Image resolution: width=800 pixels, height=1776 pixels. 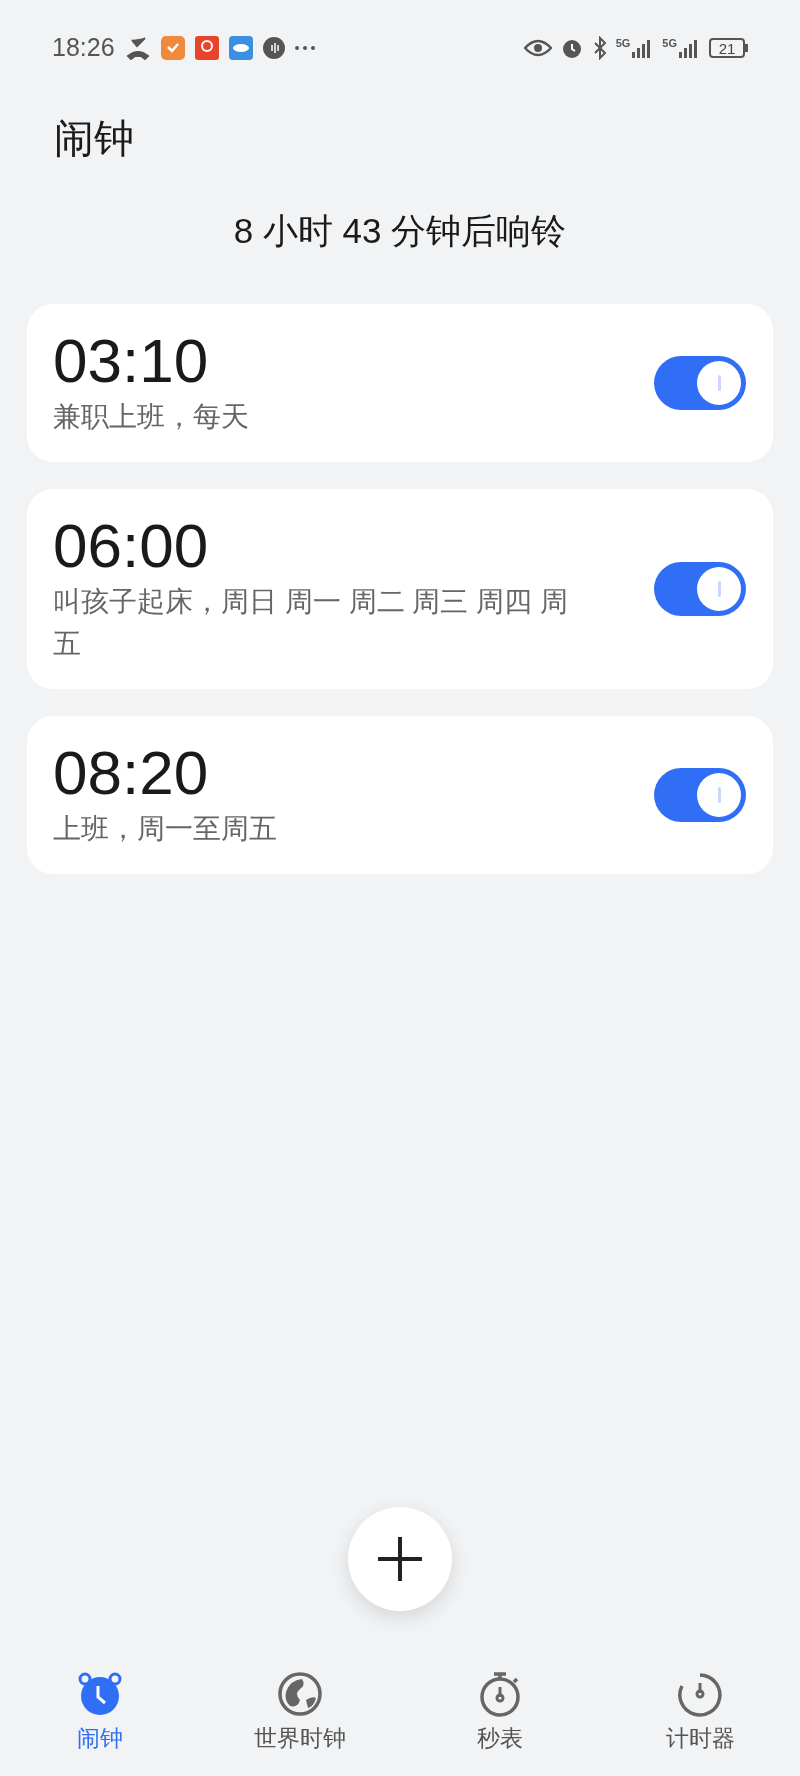 I want to click on cloud-app-icon, so click(x=240, y=48).